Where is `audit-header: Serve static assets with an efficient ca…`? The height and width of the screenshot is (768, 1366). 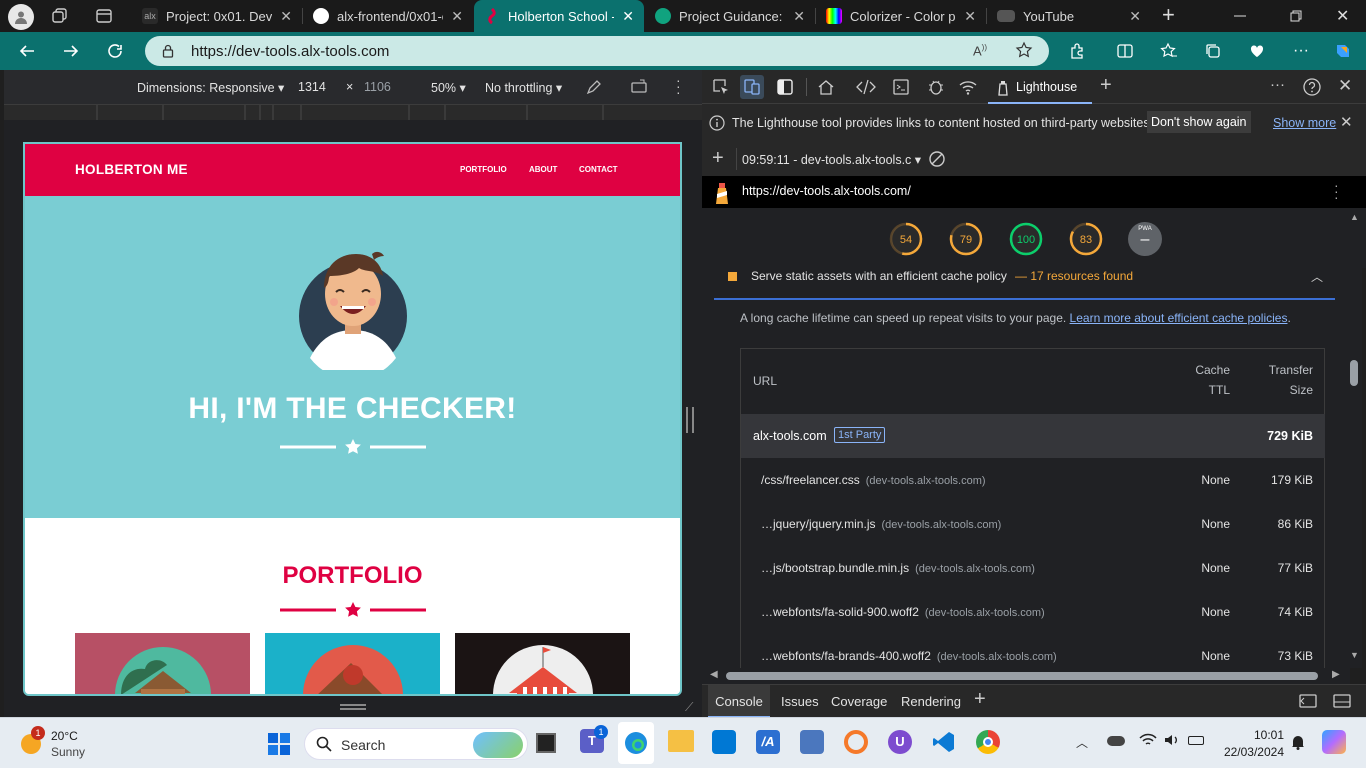
audit-header: Serve static assets with an efficient ca… is located at coordinates (1024, 284).